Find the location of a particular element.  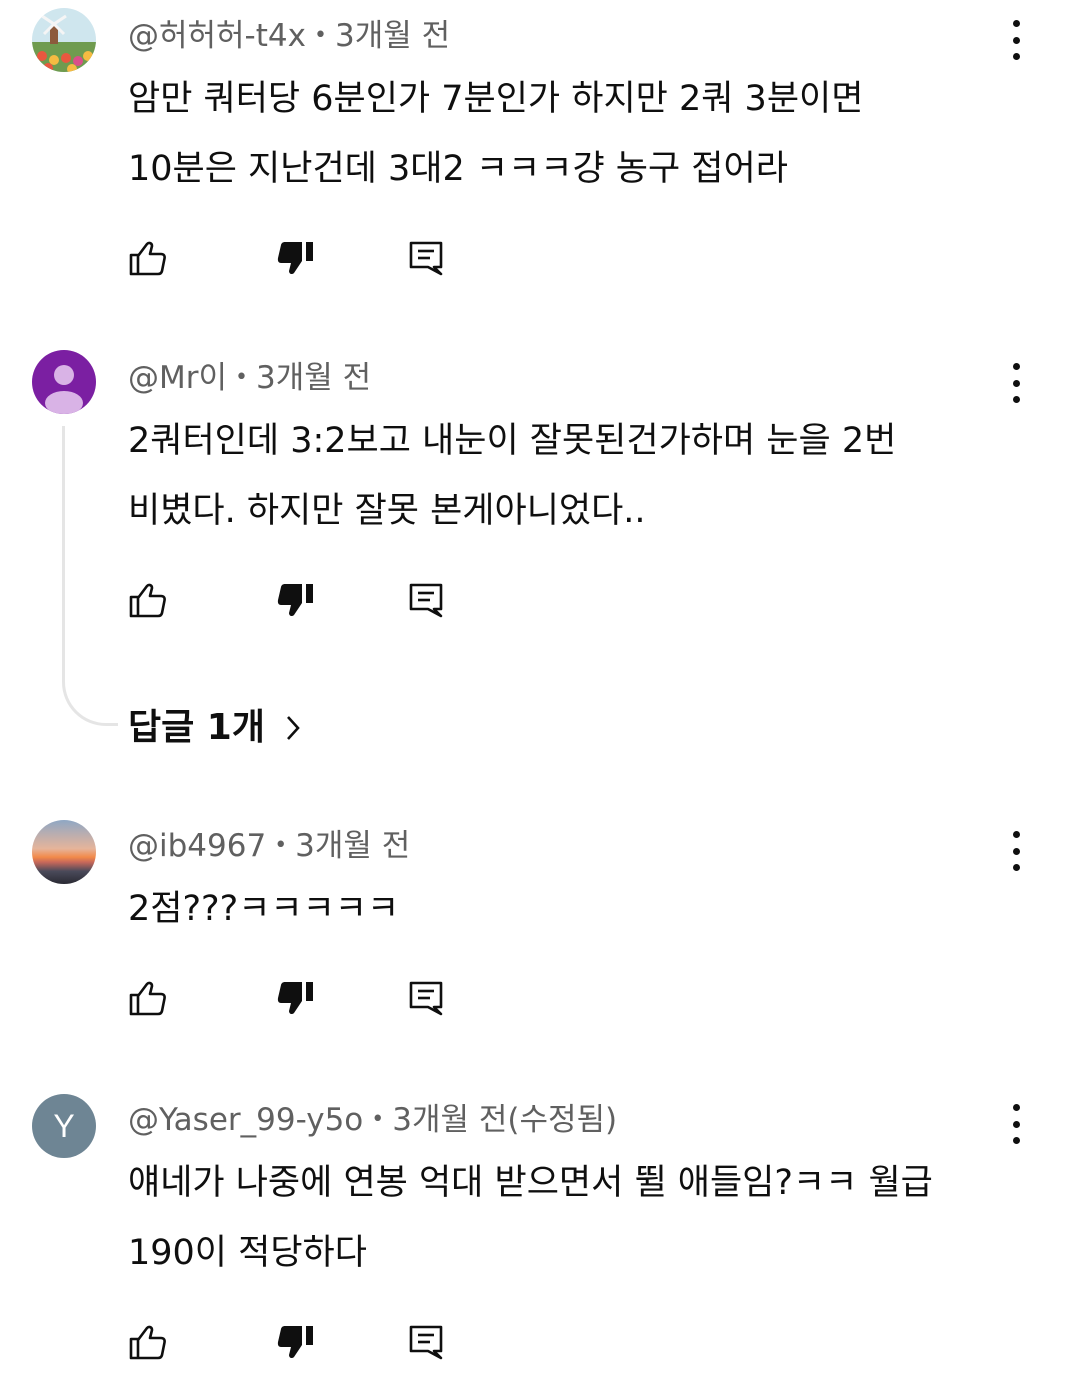

comment-text-line: 비볐다. 하지만 잘못 본게아니었다.. is located at coordinates (387, 511).